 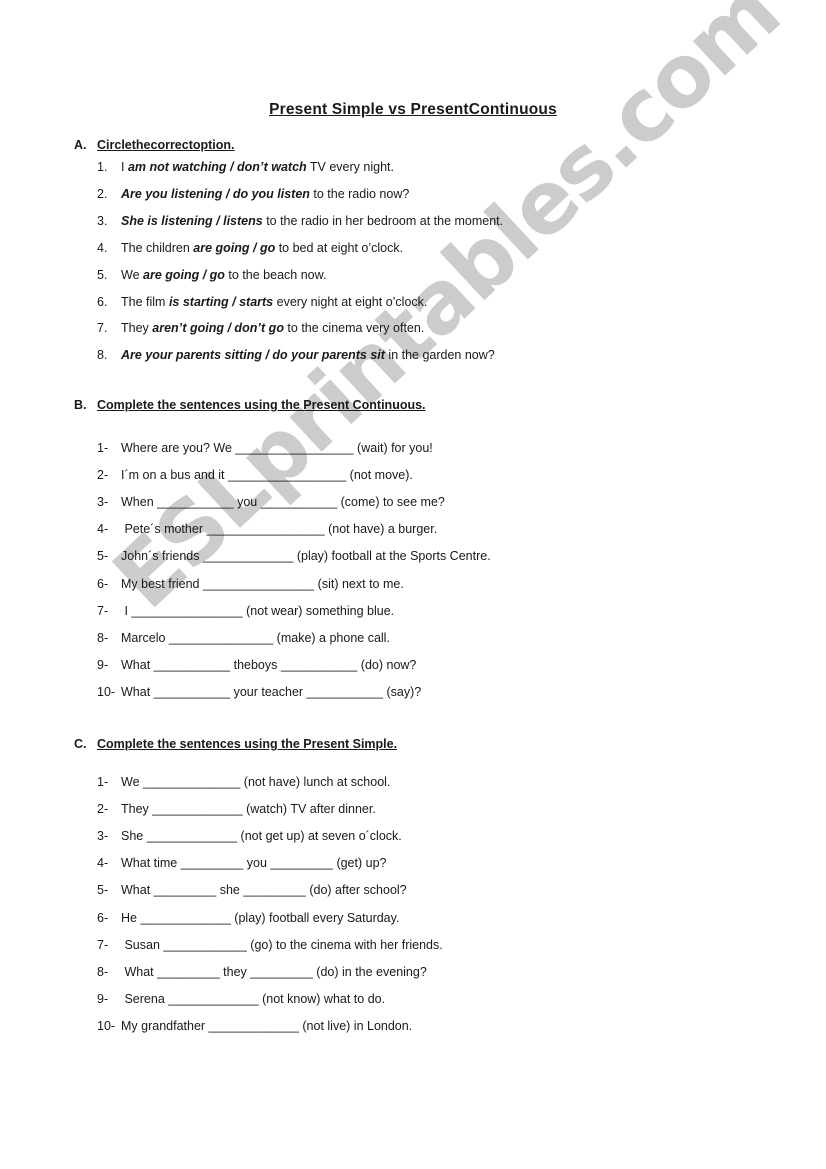 I want to click on item-number: 6-, so click(x=103, y=917).